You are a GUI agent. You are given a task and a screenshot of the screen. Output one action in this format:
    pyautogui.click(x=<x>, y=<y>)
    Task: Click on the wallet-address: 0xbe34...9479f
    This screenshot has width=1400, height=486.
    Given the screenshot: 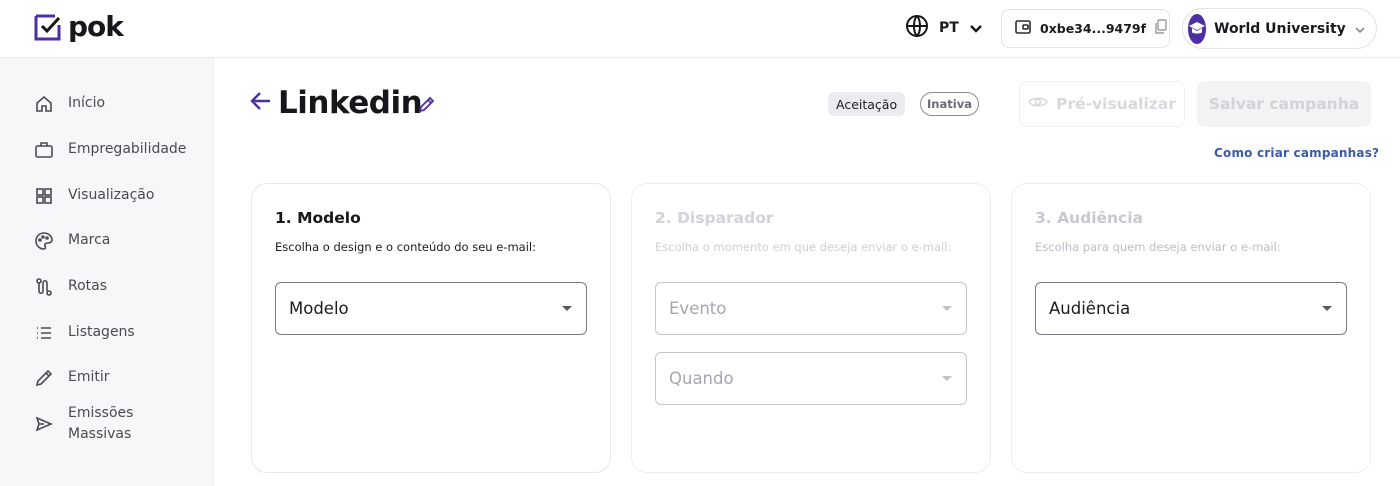 What is the action you would take?
    pyautogui.click(x=1093, y=28)
    